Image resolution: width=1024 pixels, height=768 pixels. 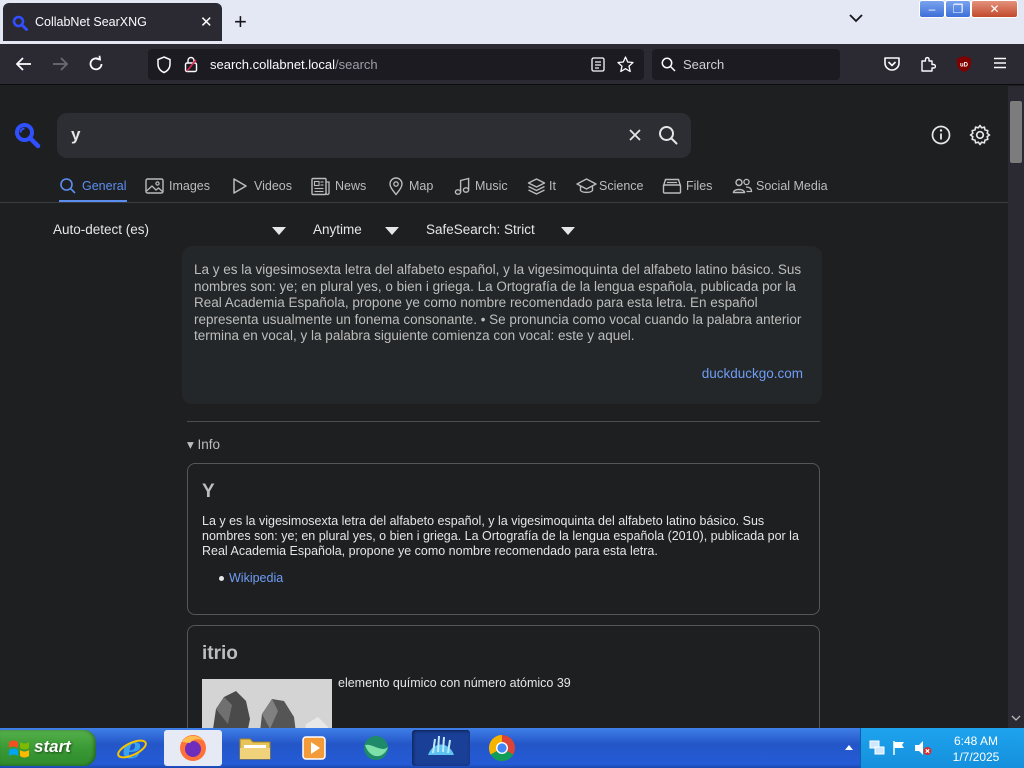 What do you see at coordinates (503, 421) in the screenshot?
I see `results-divider` at bounding box center [503, 421].